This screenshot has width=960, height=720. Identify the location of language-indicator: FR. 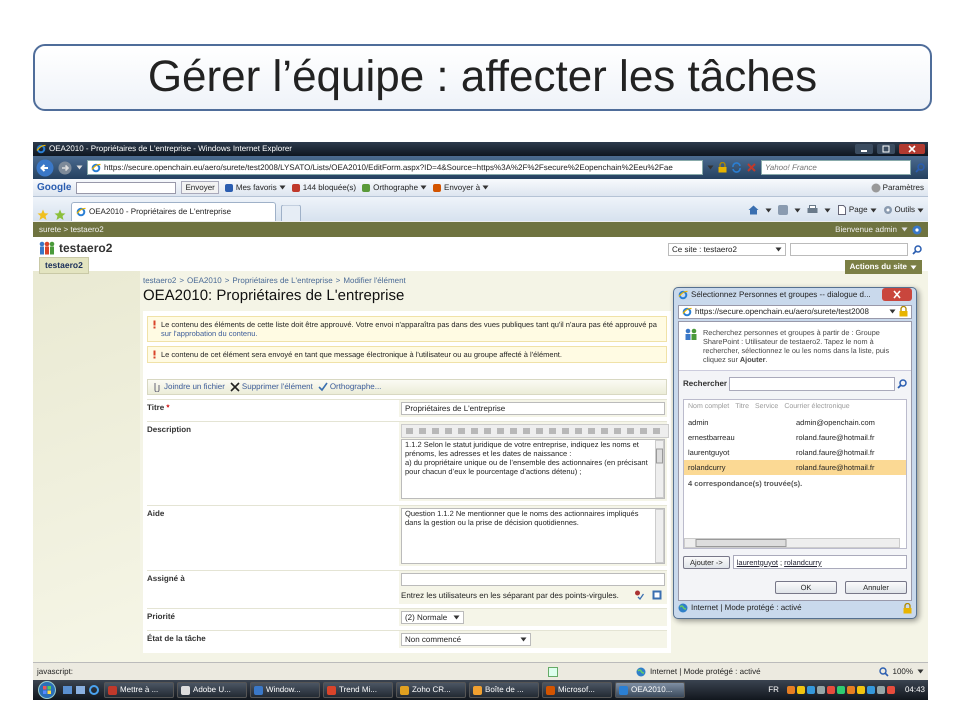
(773, 690).